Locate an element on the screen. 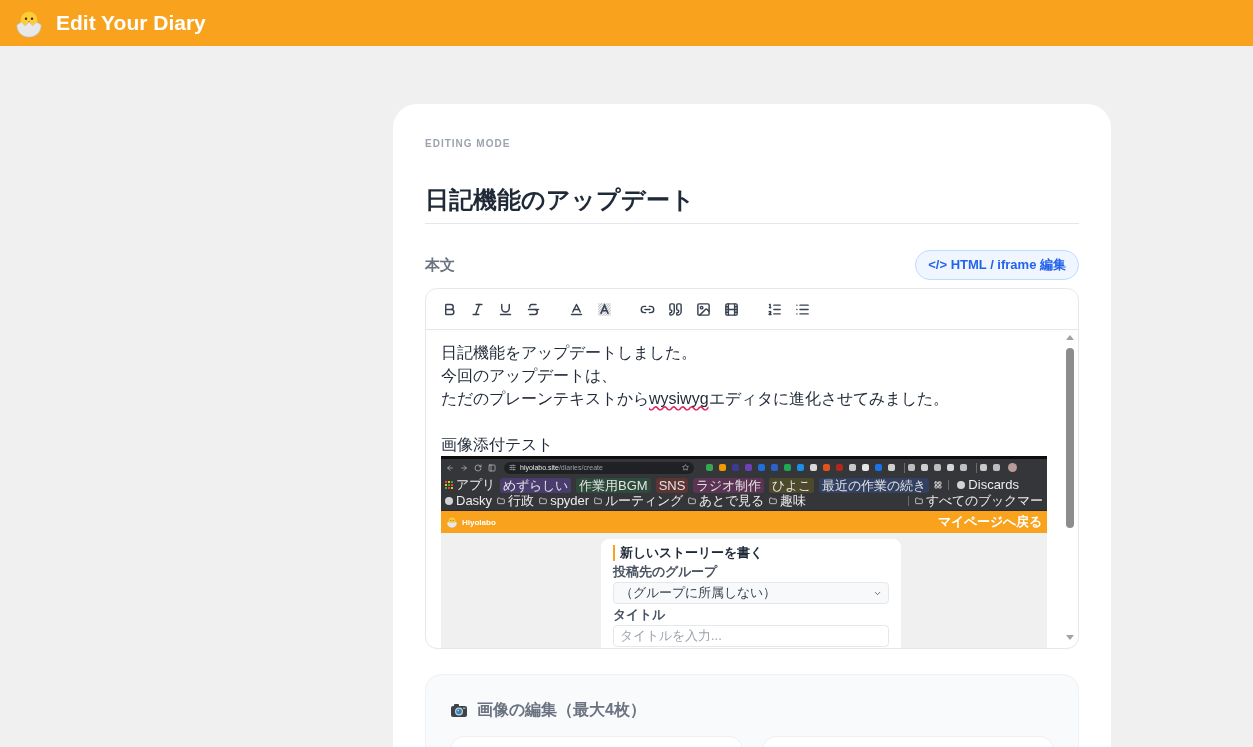 The width and height of the screenshot is (1253, 747). form-heading: 新しいストーリーを書く is located at coordinates (688, 553).